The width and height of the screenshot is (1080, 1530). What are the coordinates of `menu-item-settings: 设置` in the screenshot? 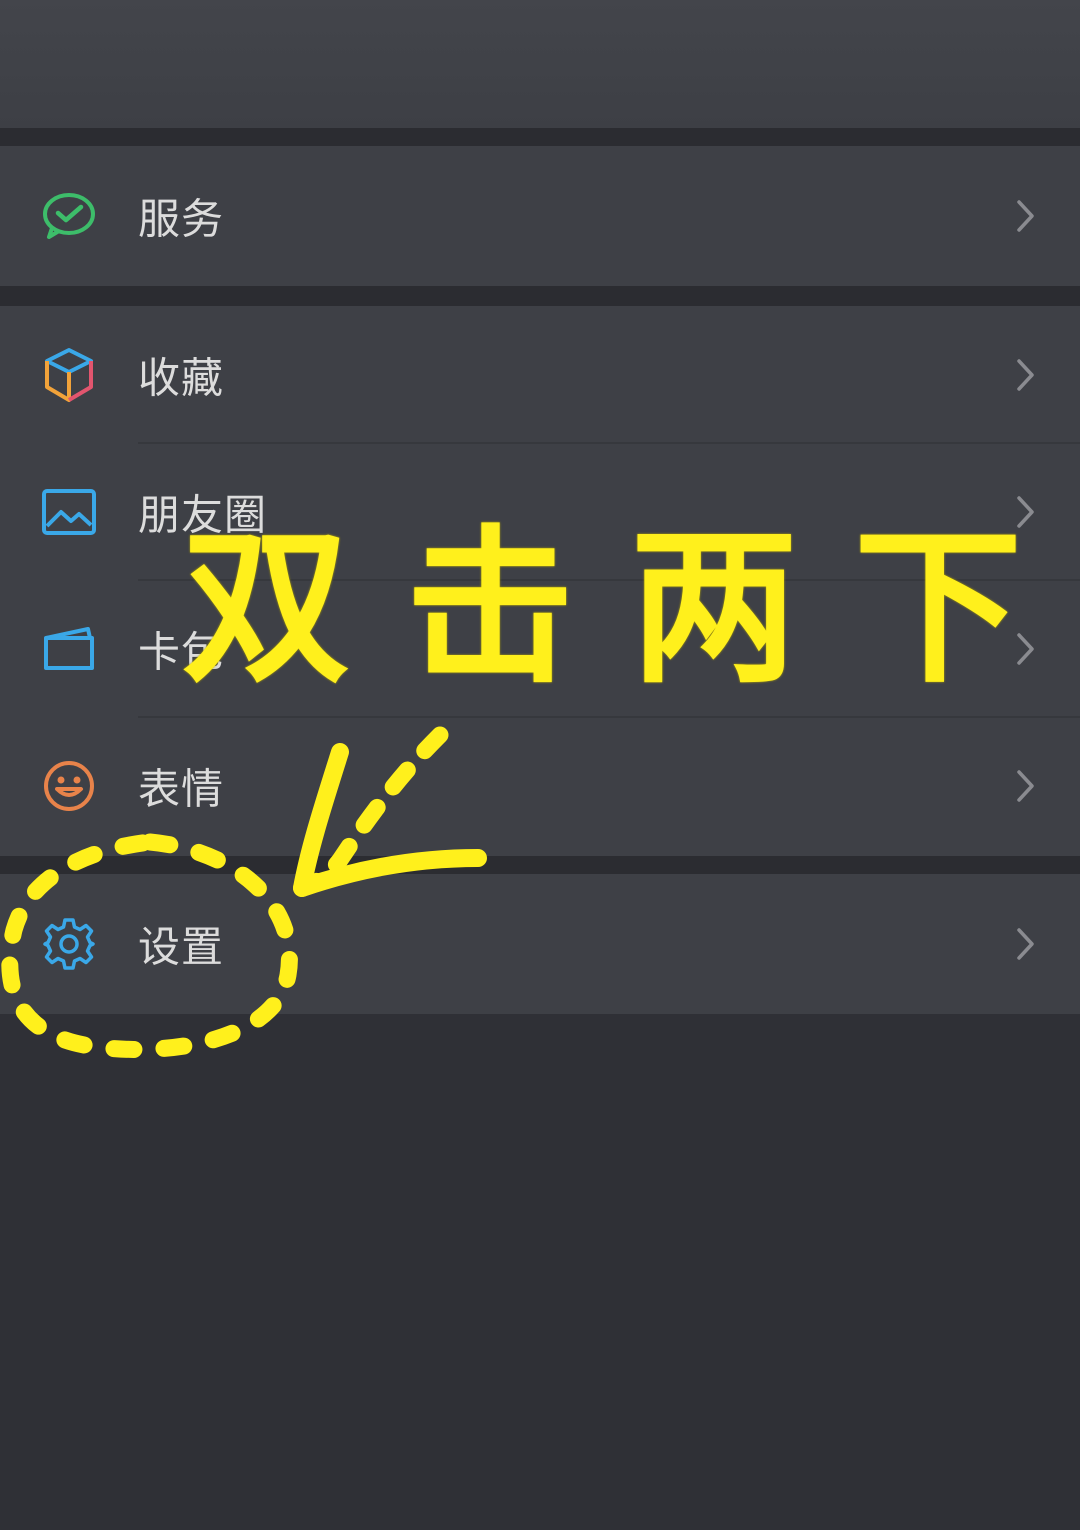 It's located at (540, 944).